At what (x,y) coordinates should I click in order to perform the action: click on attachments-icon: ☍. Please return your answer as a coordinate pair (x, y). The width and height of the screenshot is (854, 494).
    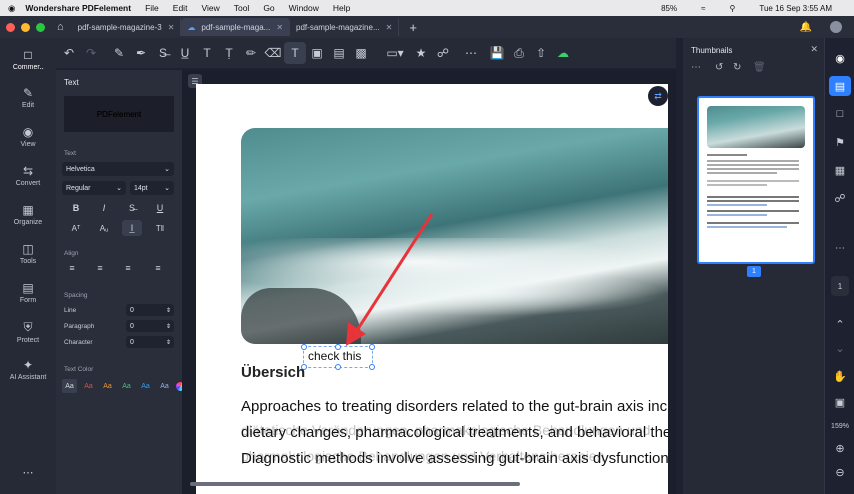
    Looking at the image, I should click on (840, 198).